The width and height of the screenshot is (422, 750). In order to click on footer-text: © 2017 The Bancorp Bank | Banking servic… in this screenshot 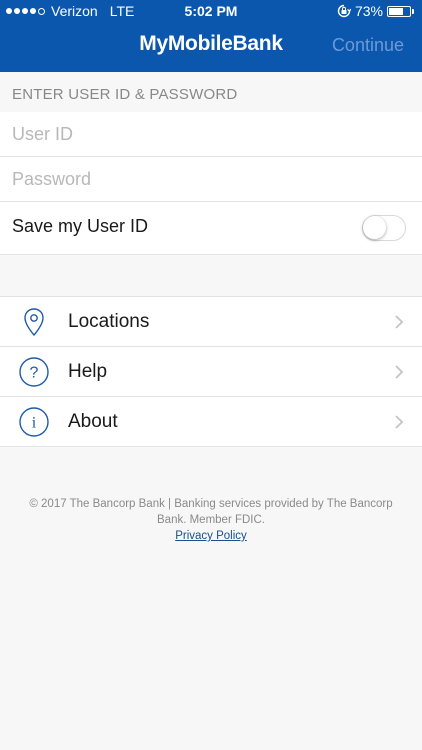, I will do `click(211, 512)`.